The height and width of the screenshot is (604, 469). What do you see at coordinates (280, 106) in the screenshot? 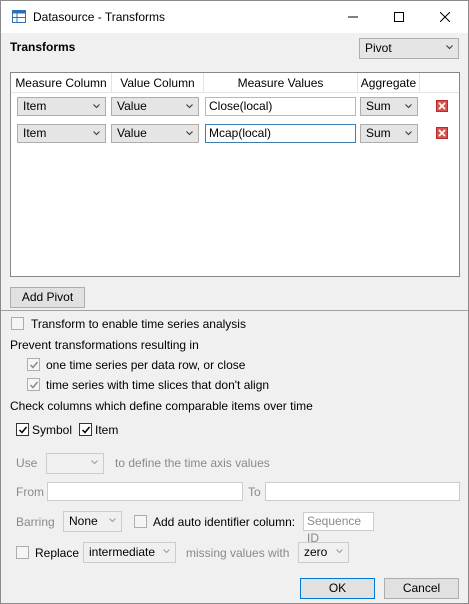
I see `measure-values-input: Close(local)` at bounding box center [280, 106].